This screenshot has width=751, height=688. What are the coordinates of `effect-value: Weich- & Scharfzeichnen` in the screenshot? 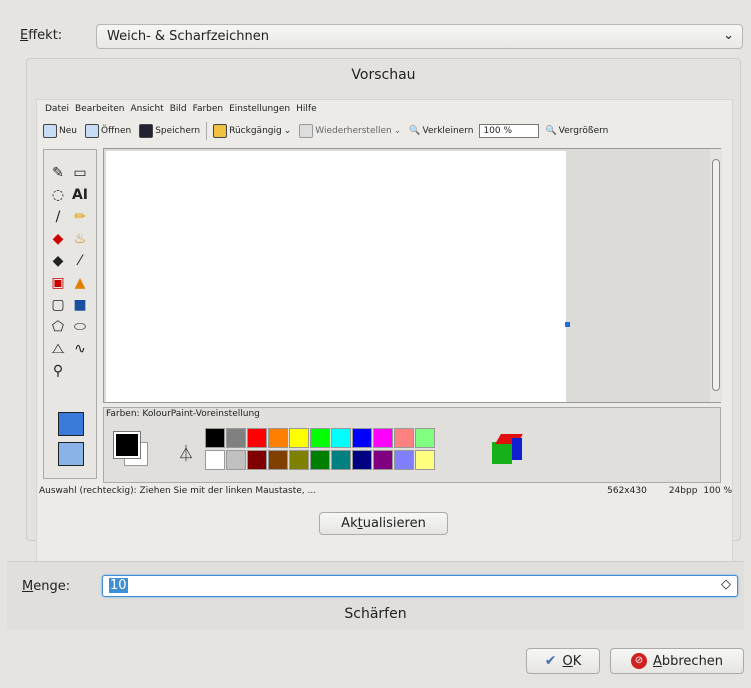 It's located at (188, 36).